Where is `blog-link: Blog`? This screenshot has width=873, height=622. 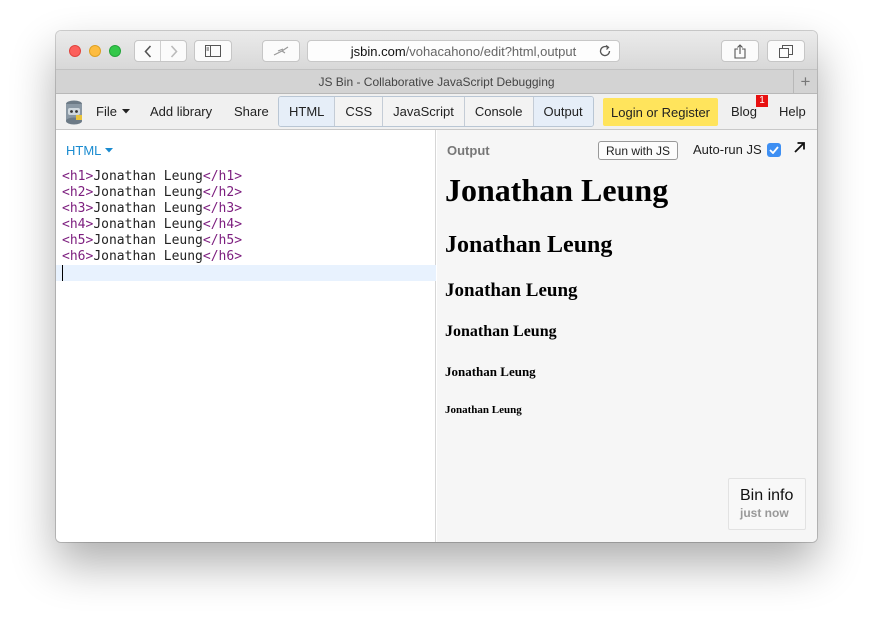 blog-link: Blog is located at coordinates (744, 111).